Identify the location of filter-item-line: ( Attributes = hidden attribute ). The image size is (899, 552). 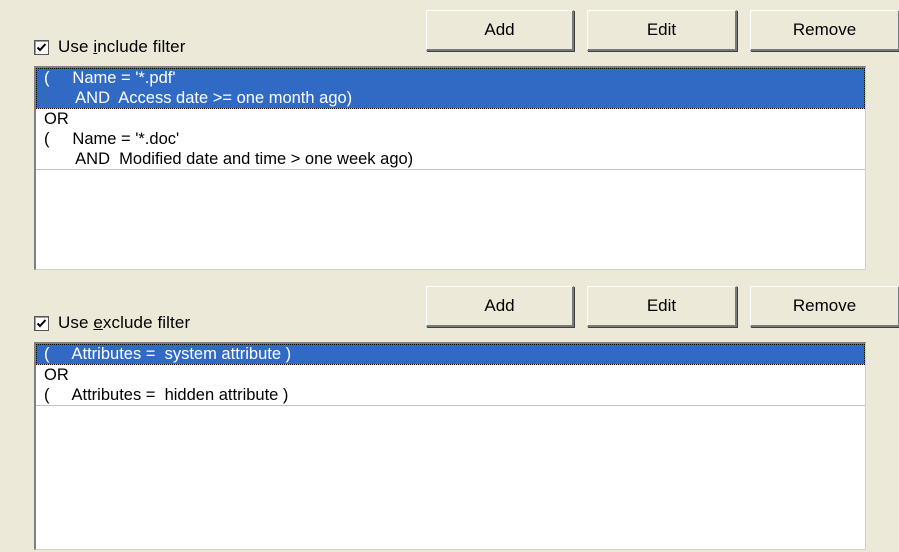
(166, 395).